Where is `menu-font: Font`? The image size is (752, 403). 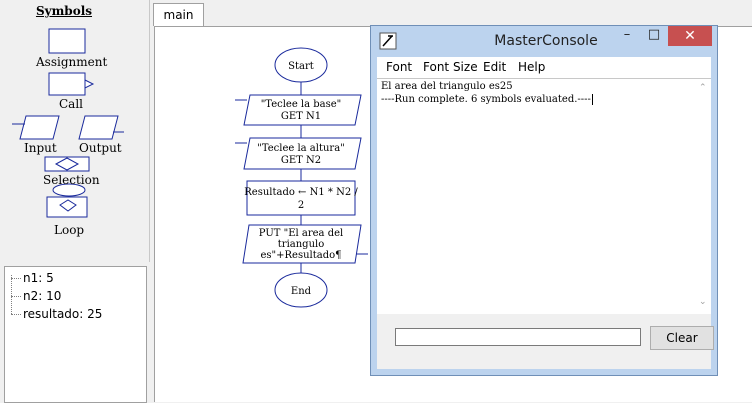
menu-font: Font is located at coordinates (399, 67).